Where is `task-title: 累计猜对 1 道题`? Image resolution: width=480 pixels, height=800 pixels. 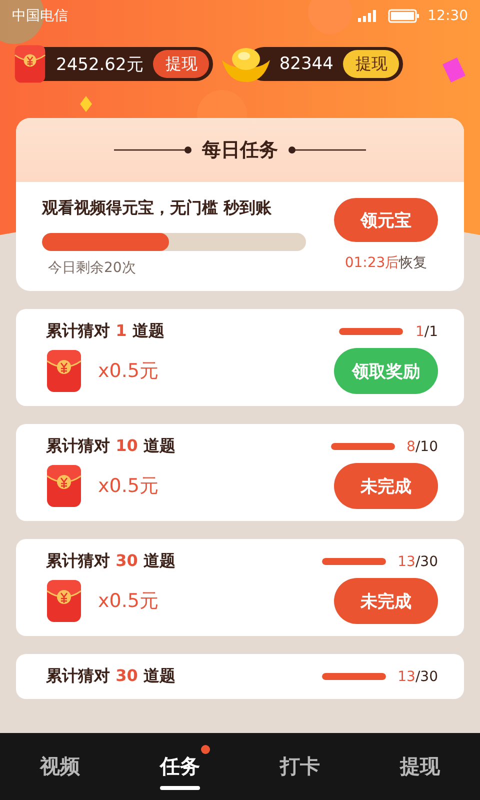
task-title: 累计猜对 1 道题 is located at coordinates (106, 331).